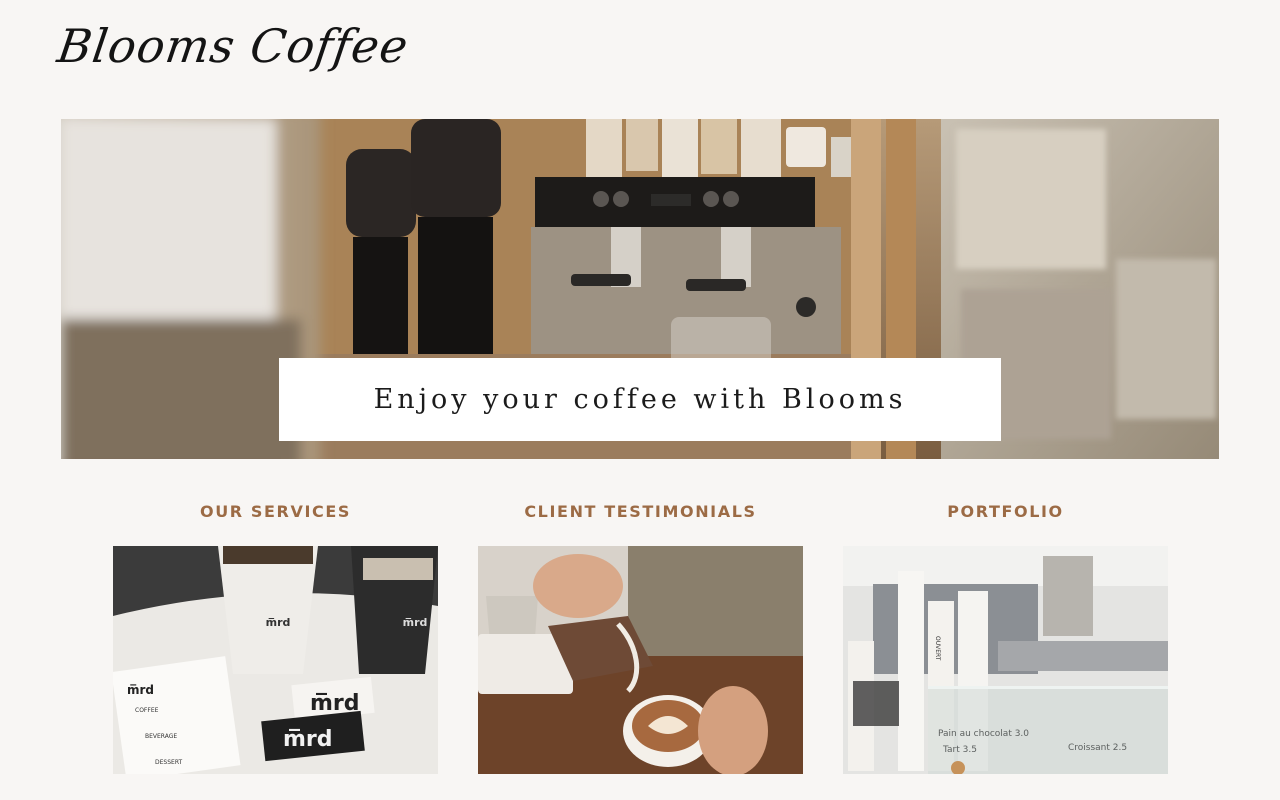 The height and width of the screenshot is (800, 1280). Describe the element at coordinates (161, 736) in the screenshot. I see `menu-beverage: BEVERAGE` at that location.